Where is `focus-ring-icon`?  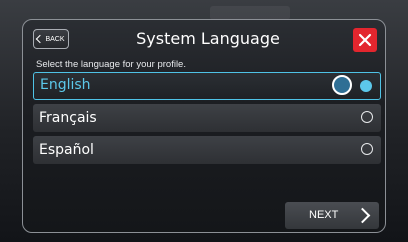
focus-ring-icon is located at coordinates (342, 85).